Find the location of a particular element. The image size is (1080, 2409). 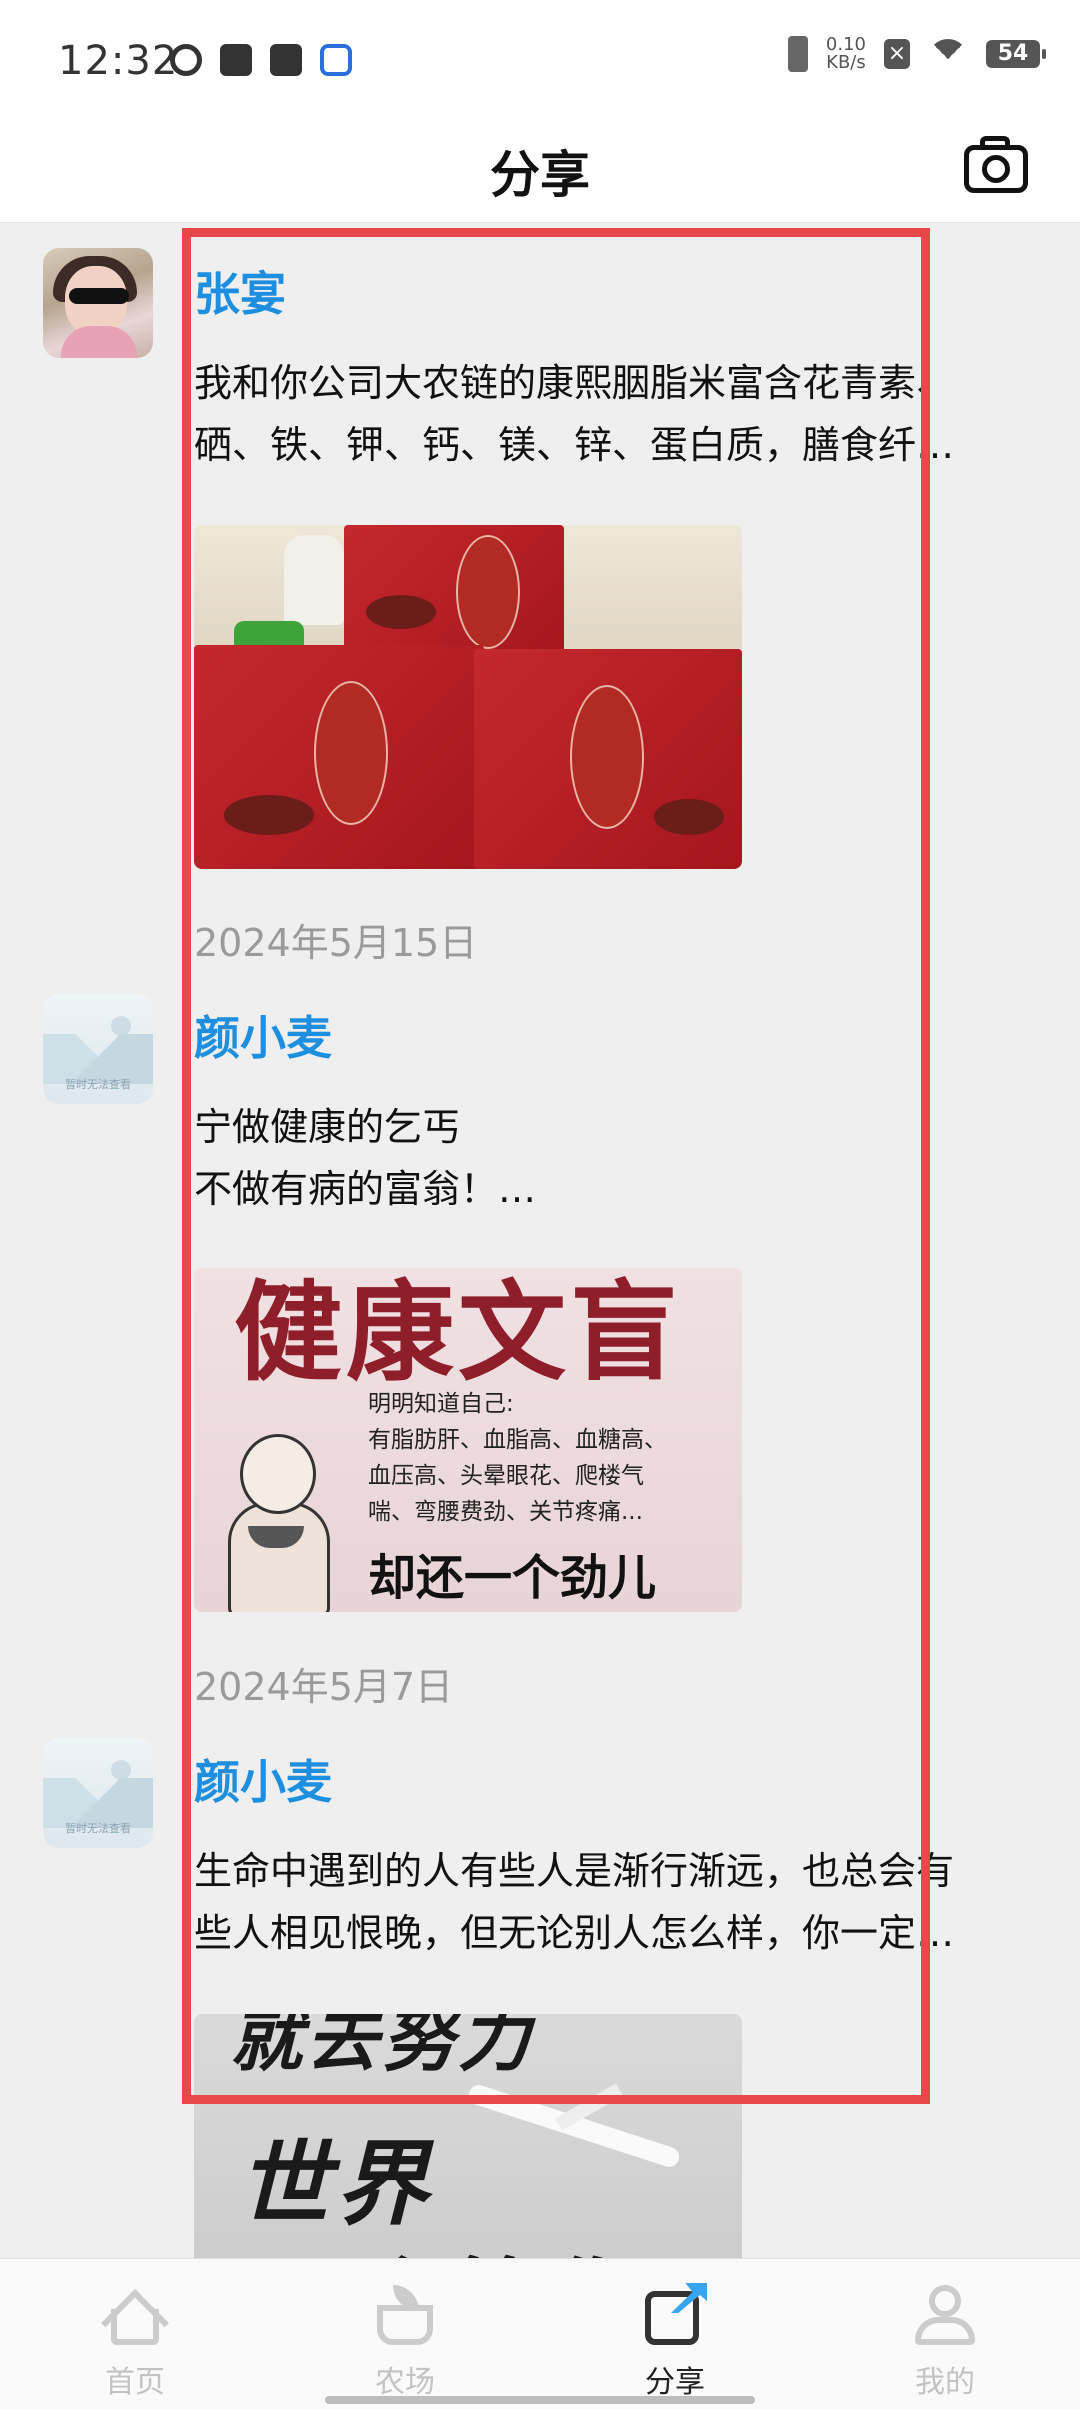

image-text-line: 不会等你 is located at coordinates (434, 2243).